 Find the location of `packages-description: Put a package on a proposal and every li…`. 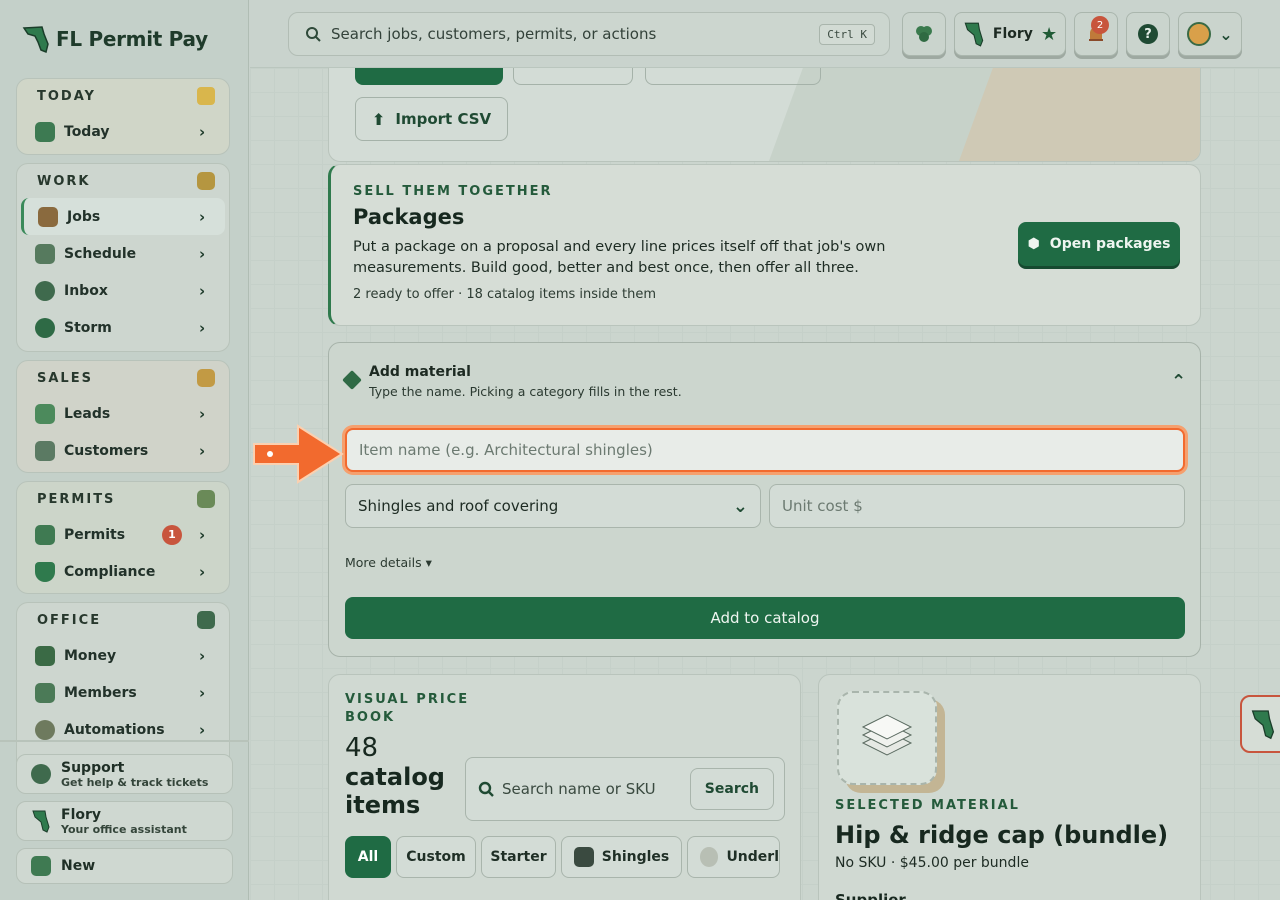

packages-description: Put a package on a proposal and every li… is located at coordinates (619, 257).